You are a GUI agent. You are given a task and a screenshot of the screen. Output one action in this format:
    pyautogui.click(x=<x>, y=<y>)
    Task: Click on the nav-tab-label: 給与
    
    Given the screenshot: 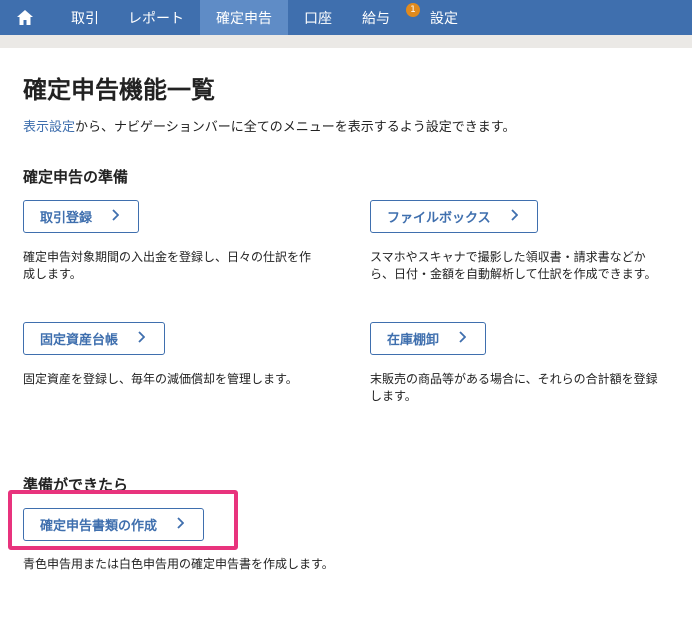 What is the action you would take?
    pyautogui.click(x=376, y=18)
    